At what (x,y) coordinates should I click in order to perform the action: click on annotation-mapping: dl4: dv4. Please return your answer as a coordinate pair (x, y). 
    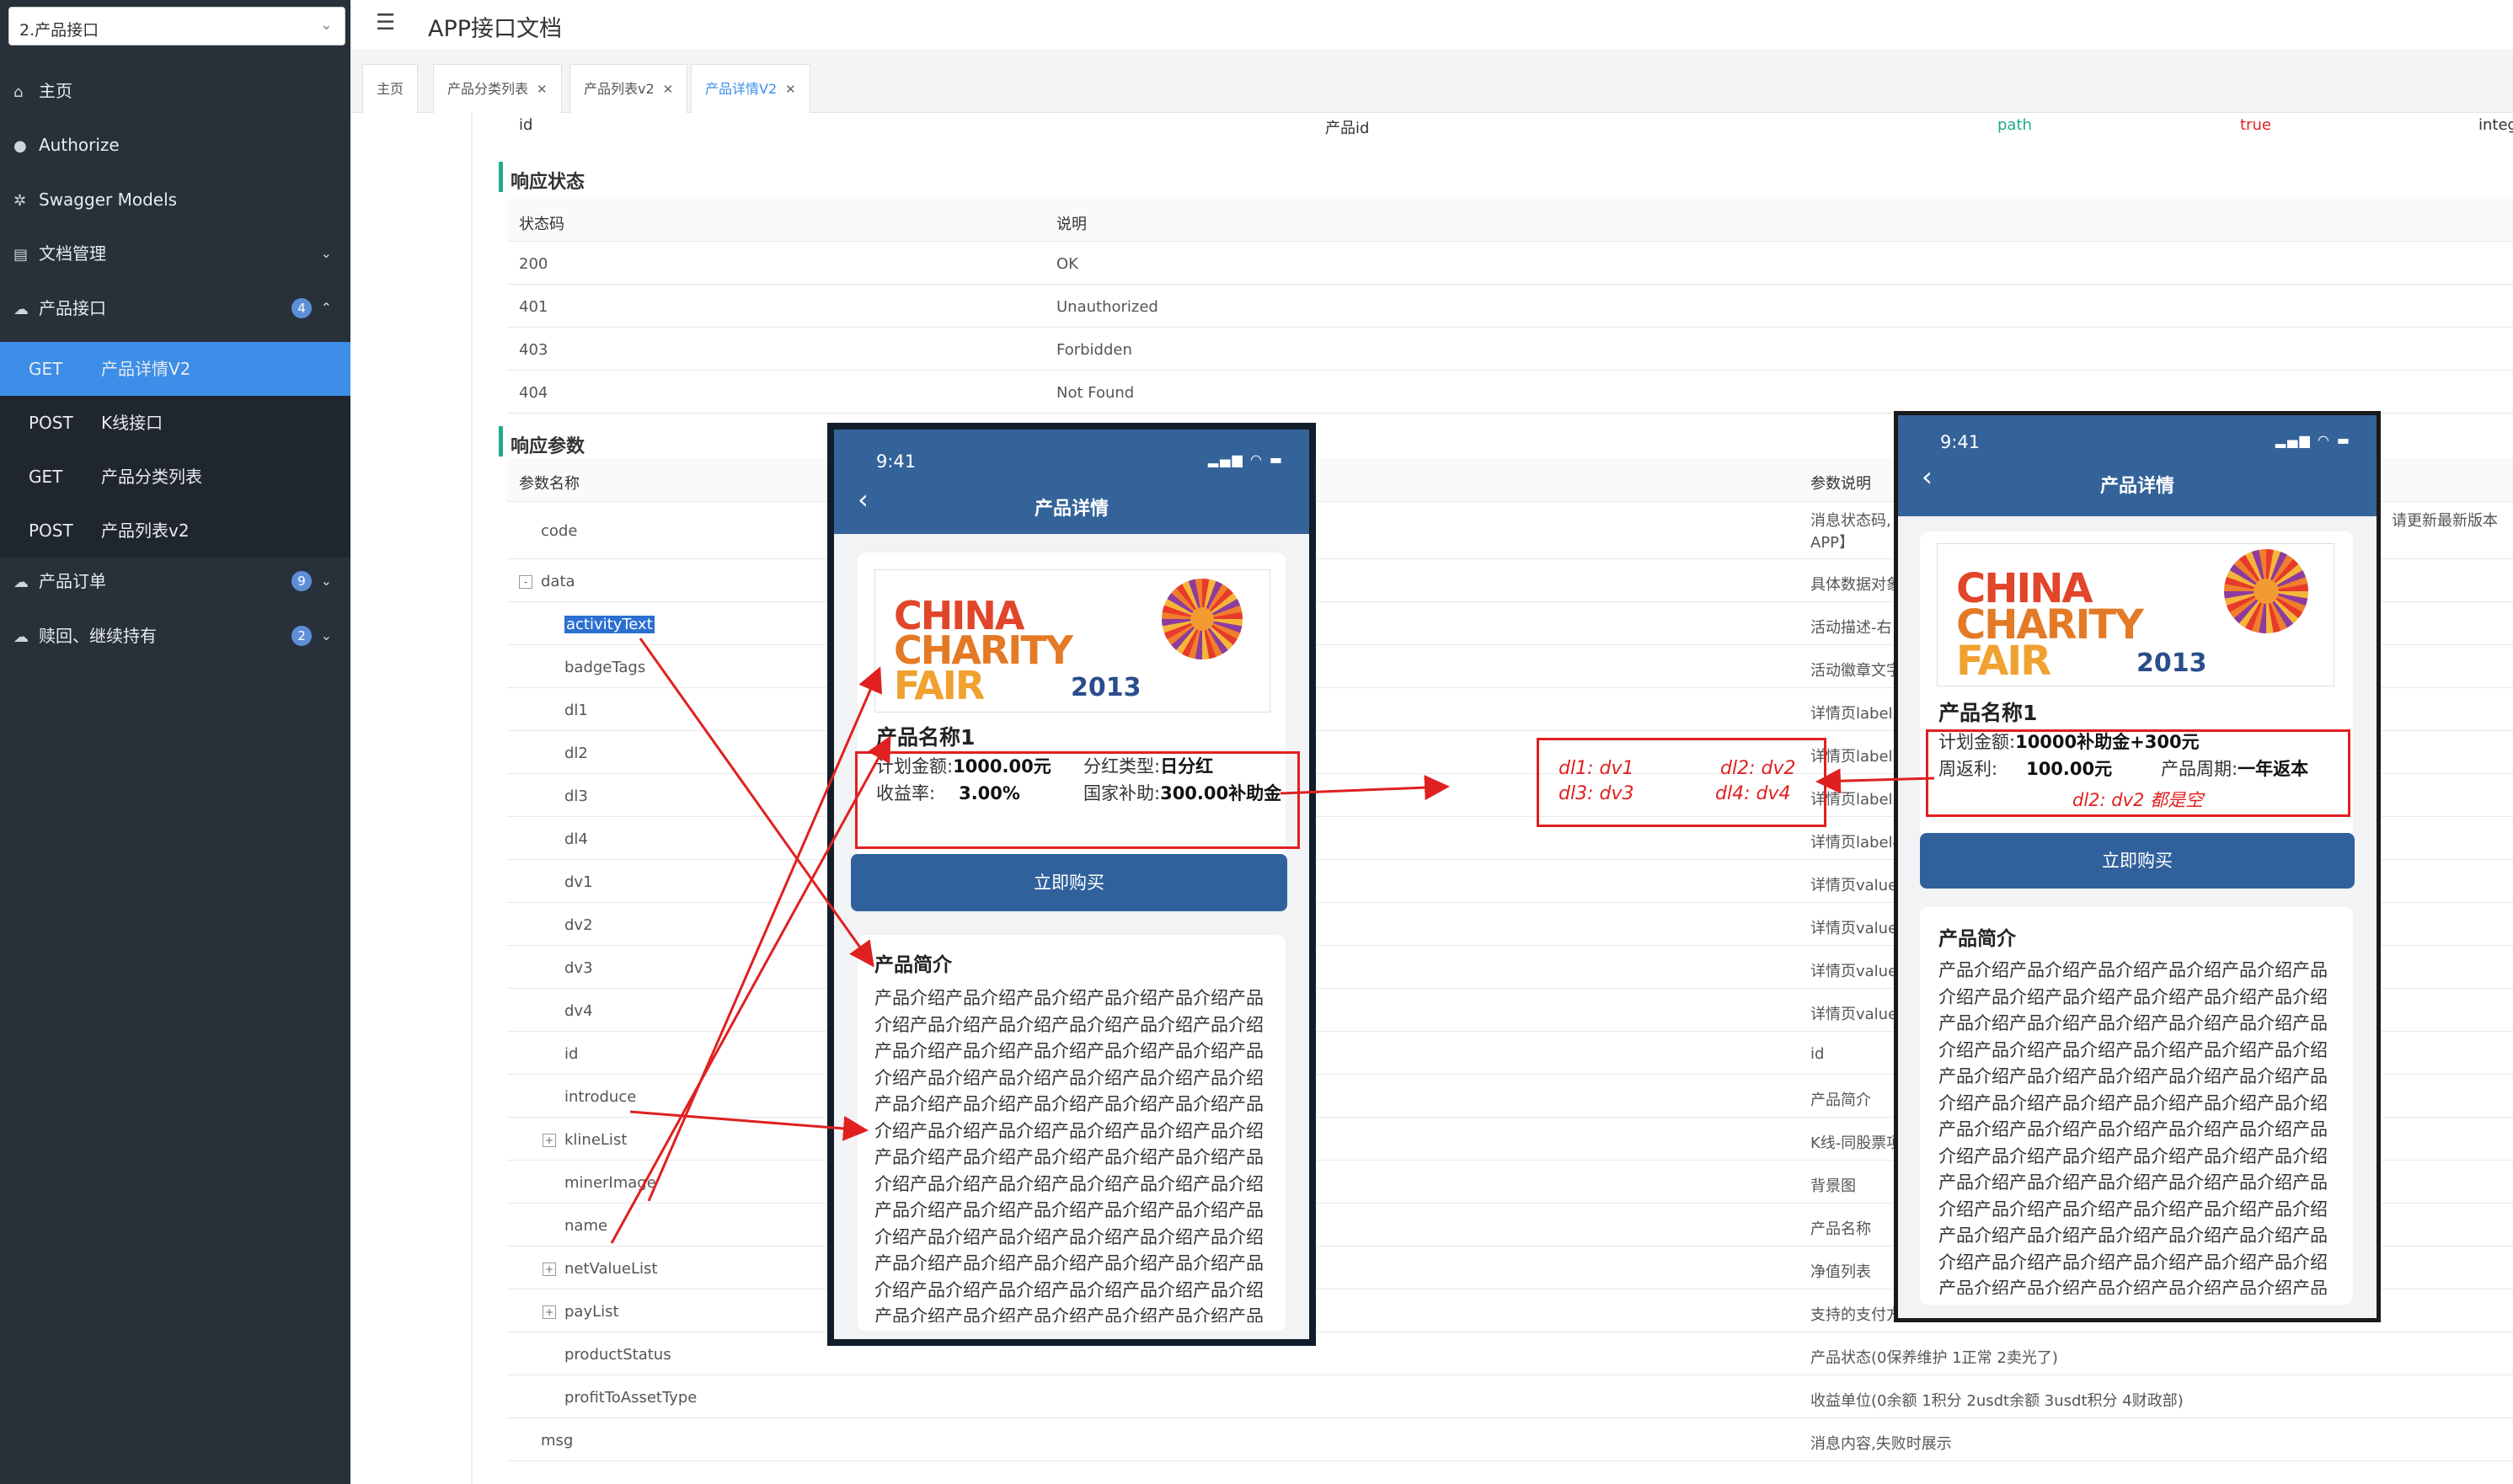
    Looking at the image, I should click on (1753, 794).